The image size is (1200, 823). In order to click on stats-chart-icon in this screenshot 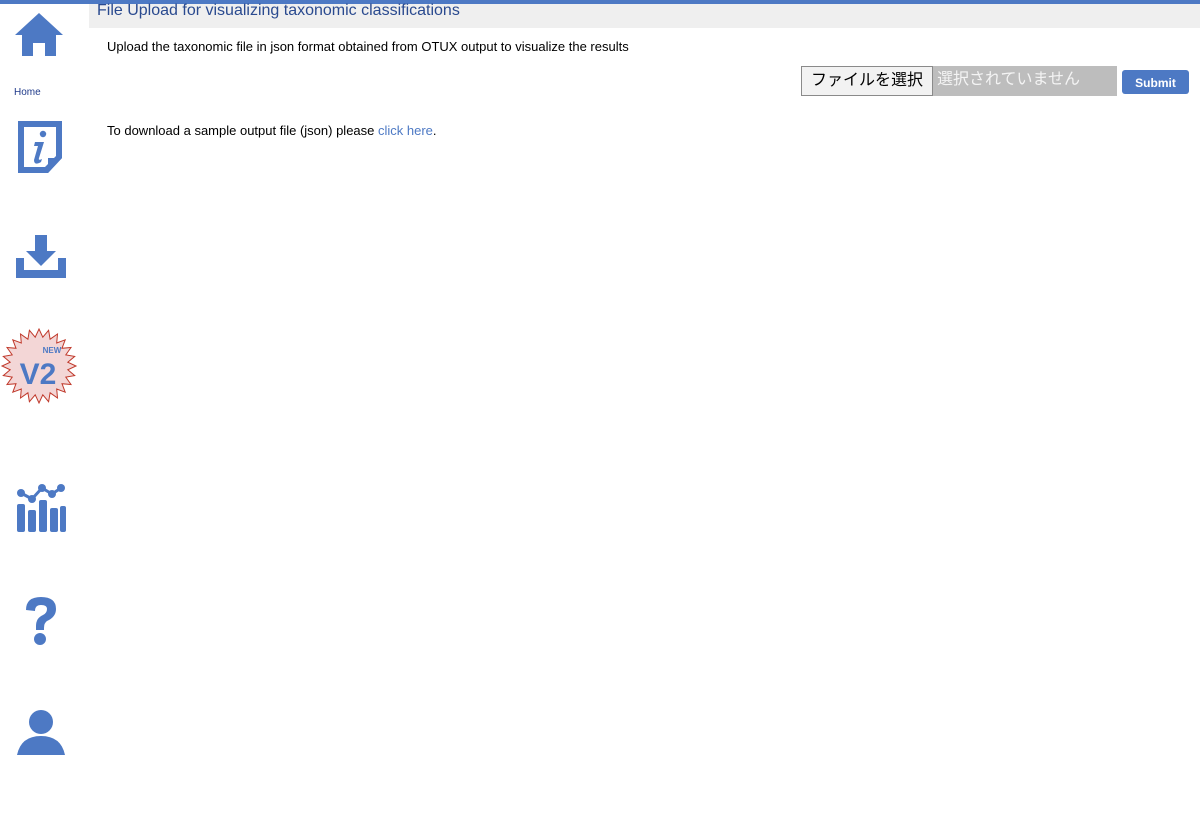, I will do `click(41, 508)`.